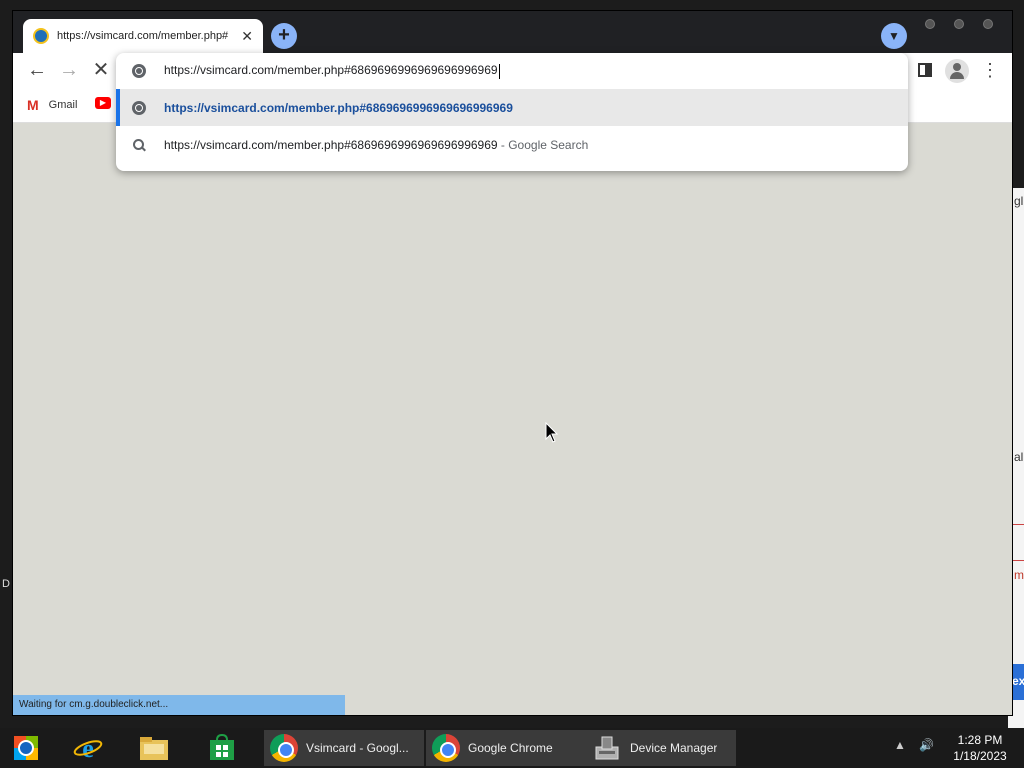 The height and width of the screenshot is (768, 1024). Describe the element at coordinates (512, 32) in the screenshot. I see `tab-strip: https://vsimcard.com/member.php# ✕ + ▼` at that location.